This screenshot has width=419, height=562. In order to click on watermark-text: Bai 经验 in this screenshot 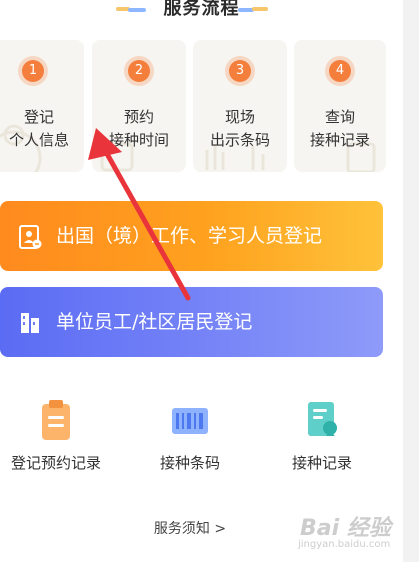, I will do `click(345, 528)`.